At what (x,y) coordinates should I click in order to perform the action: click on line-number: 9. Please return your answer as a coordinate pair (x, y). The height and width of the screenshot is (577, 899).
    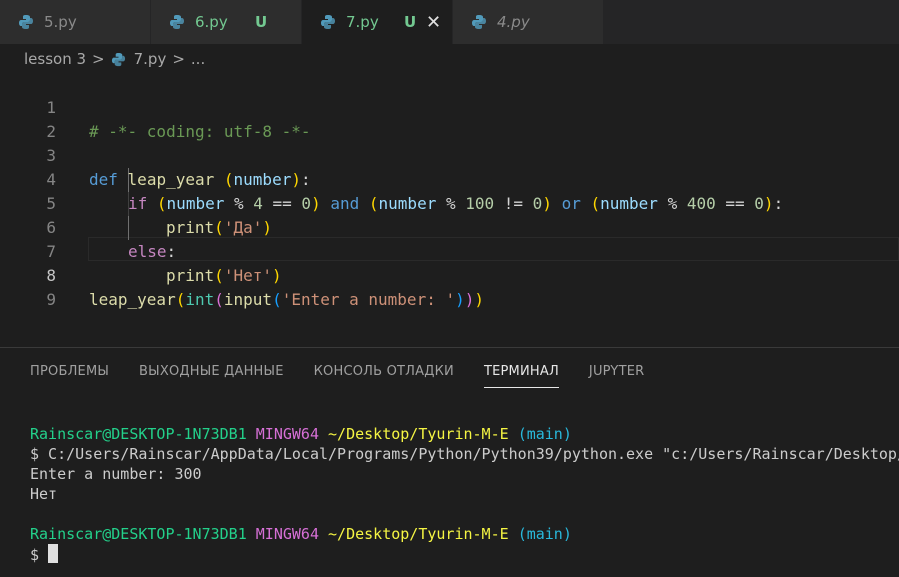
    Looking at the image, I should click on (51, 299).